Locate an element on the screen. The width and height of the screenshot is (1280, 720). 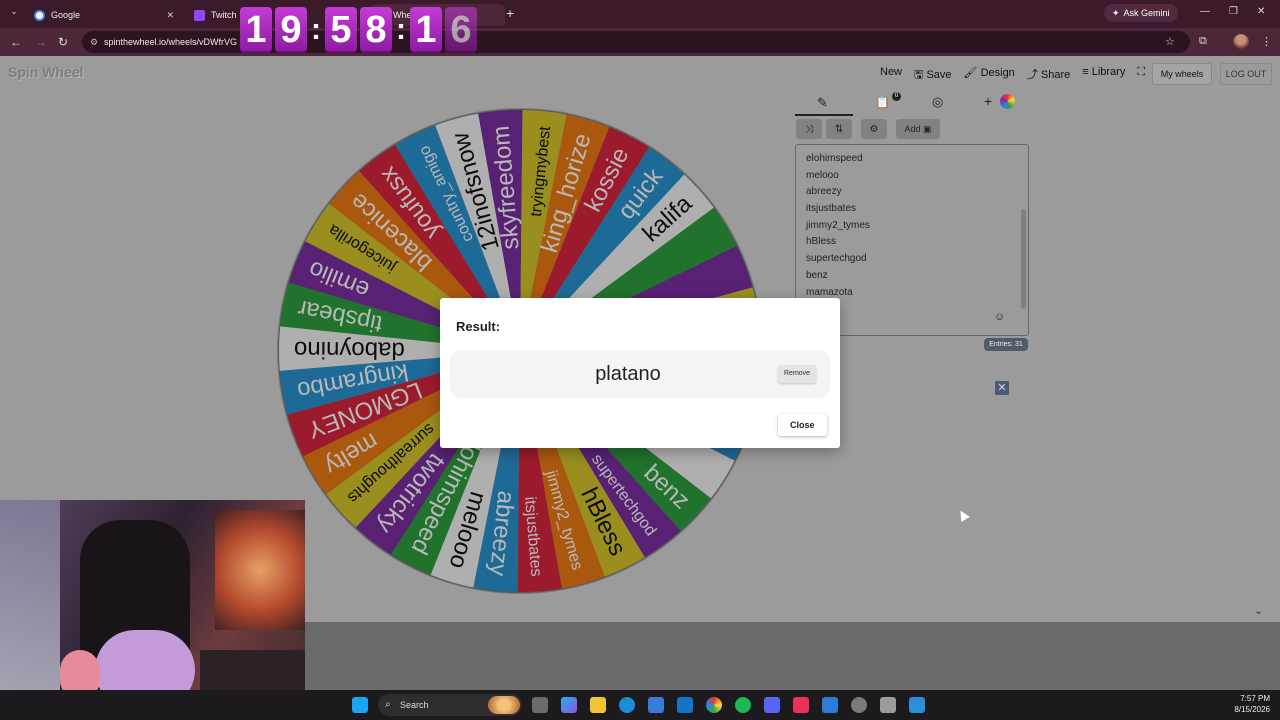
windows-start-icon is located at coordinates (360, 705).